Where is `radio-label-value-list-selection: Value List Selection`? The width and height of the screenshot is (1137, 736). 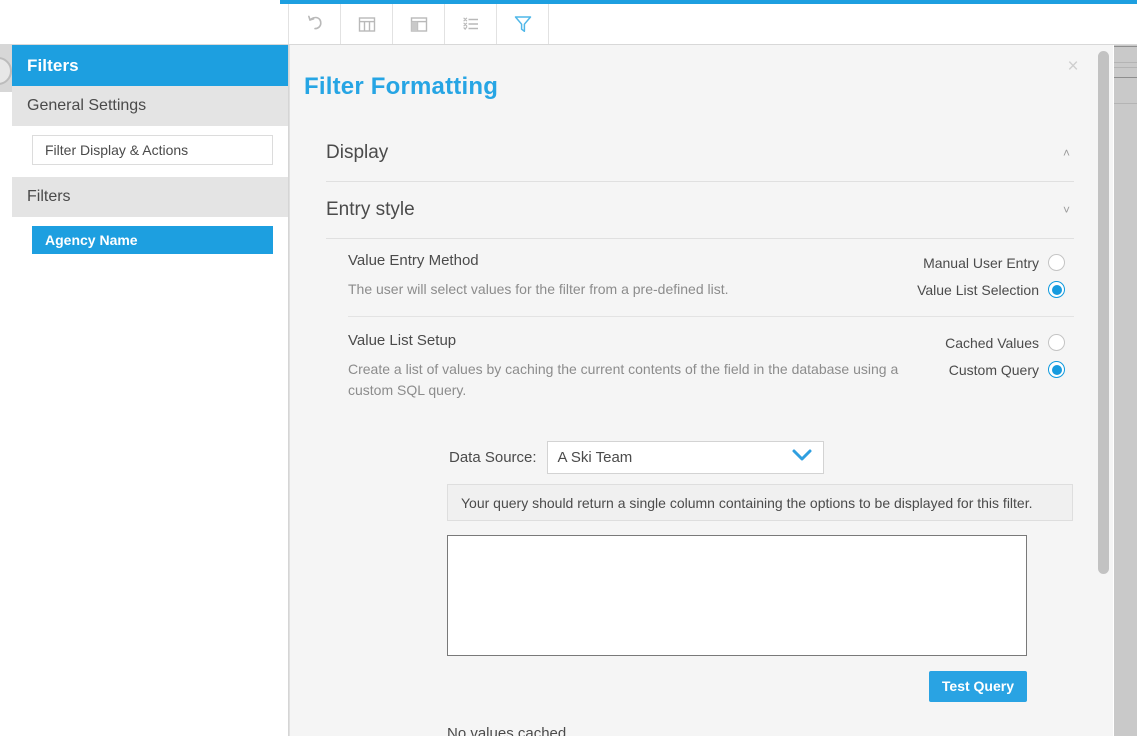
radio-label-value-list-selection: Value List Selection is located at coordinates (978, 289).